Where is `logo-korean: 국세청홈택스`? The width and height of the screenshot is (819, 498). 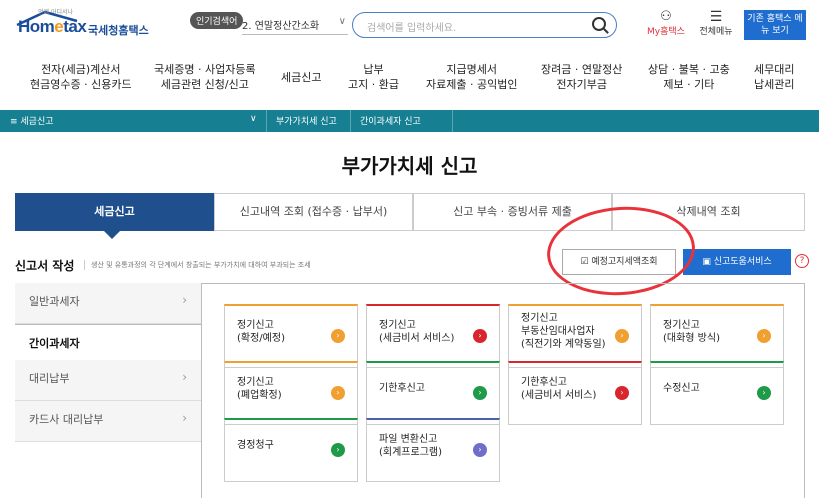 logo-korean: 국세청홈택스 is located at coordinates (118, 30).